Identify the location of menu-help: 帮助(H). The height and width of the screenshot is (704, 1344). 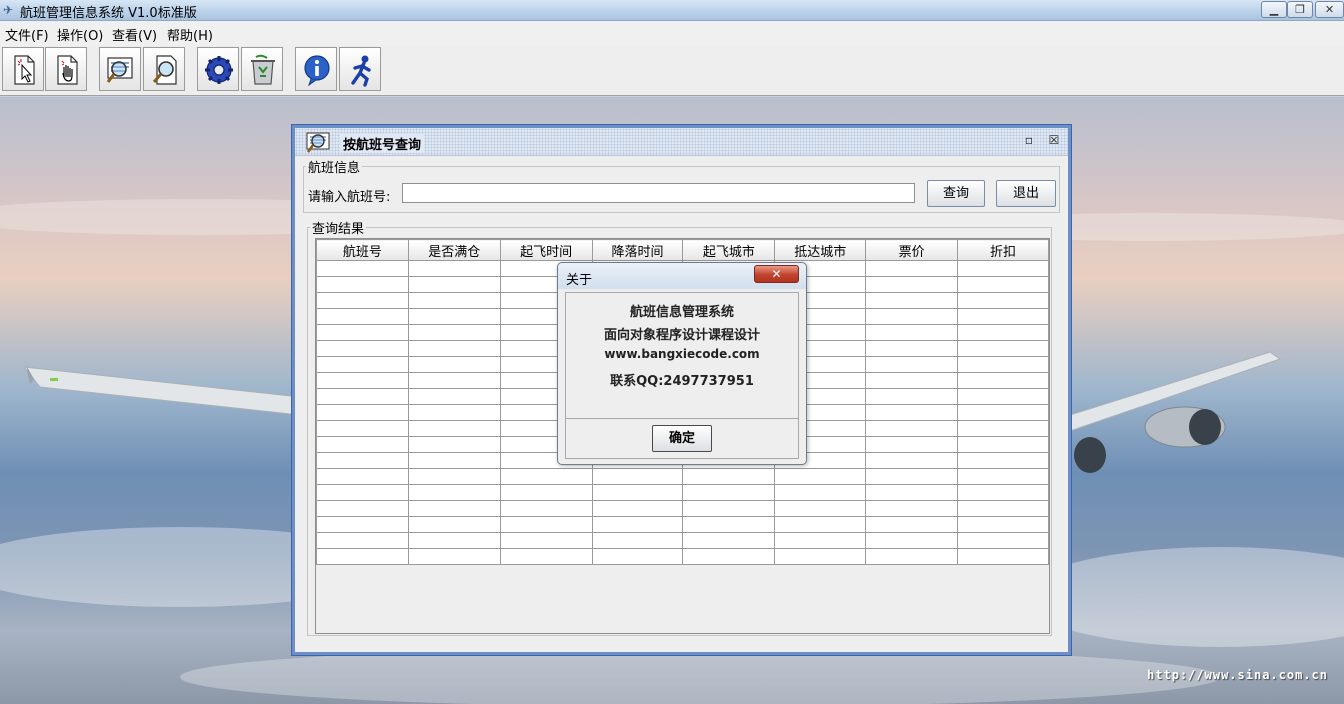
(190, 34).